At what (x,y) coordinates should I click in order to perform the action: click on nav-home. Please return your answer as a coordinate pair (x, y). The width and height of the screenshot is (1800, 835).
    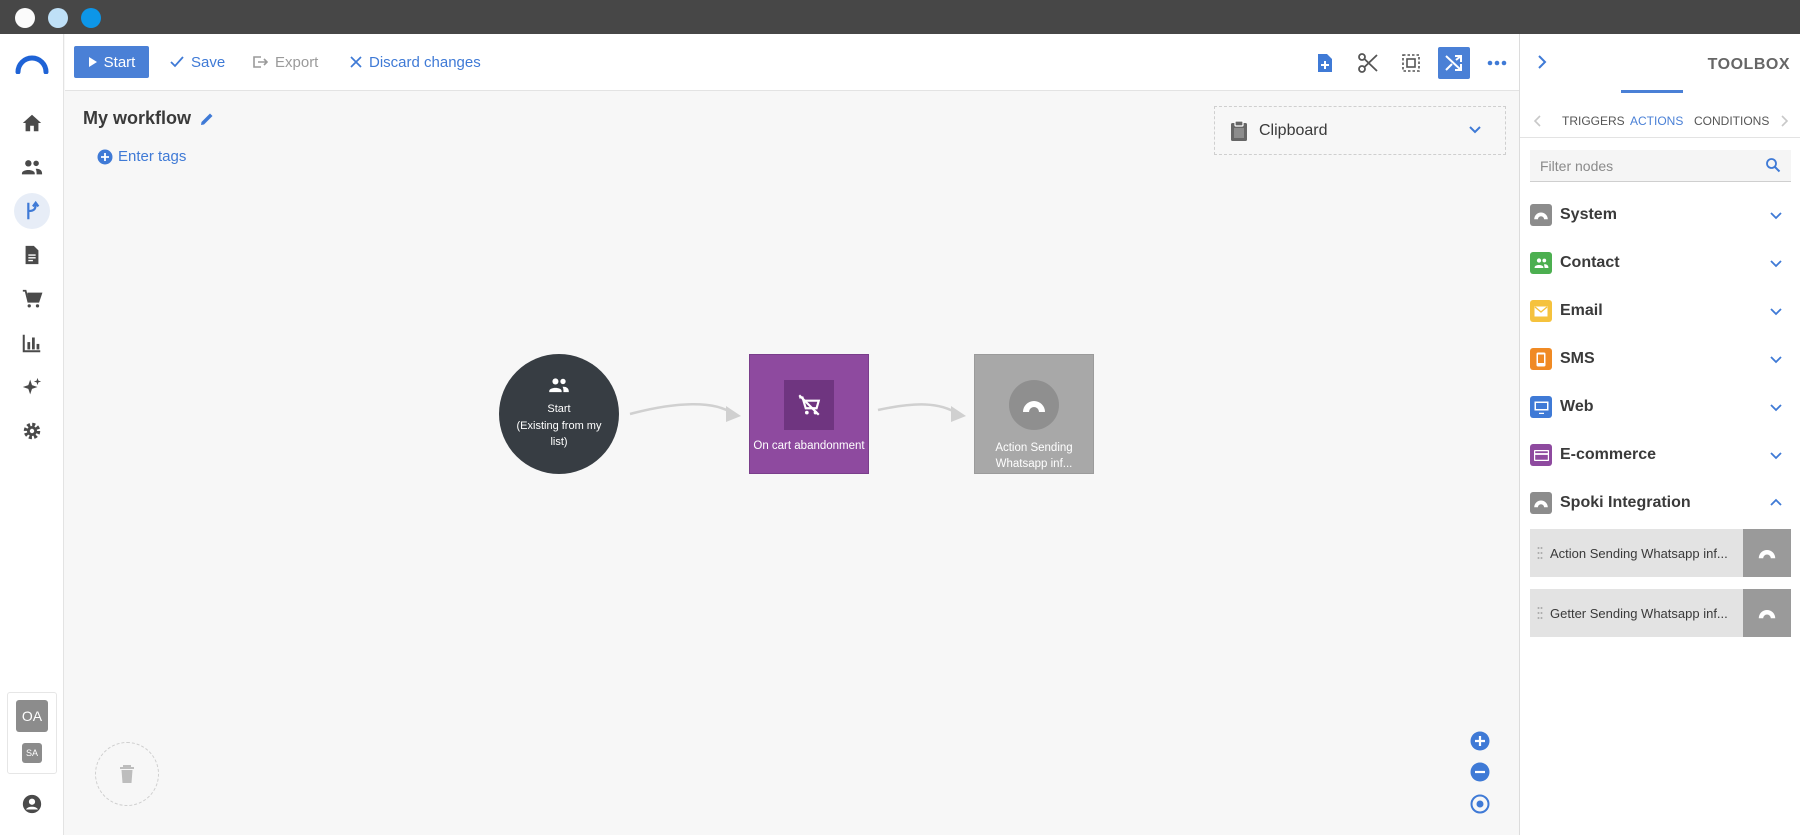
    Looking at the image, I should click on (32, 123).